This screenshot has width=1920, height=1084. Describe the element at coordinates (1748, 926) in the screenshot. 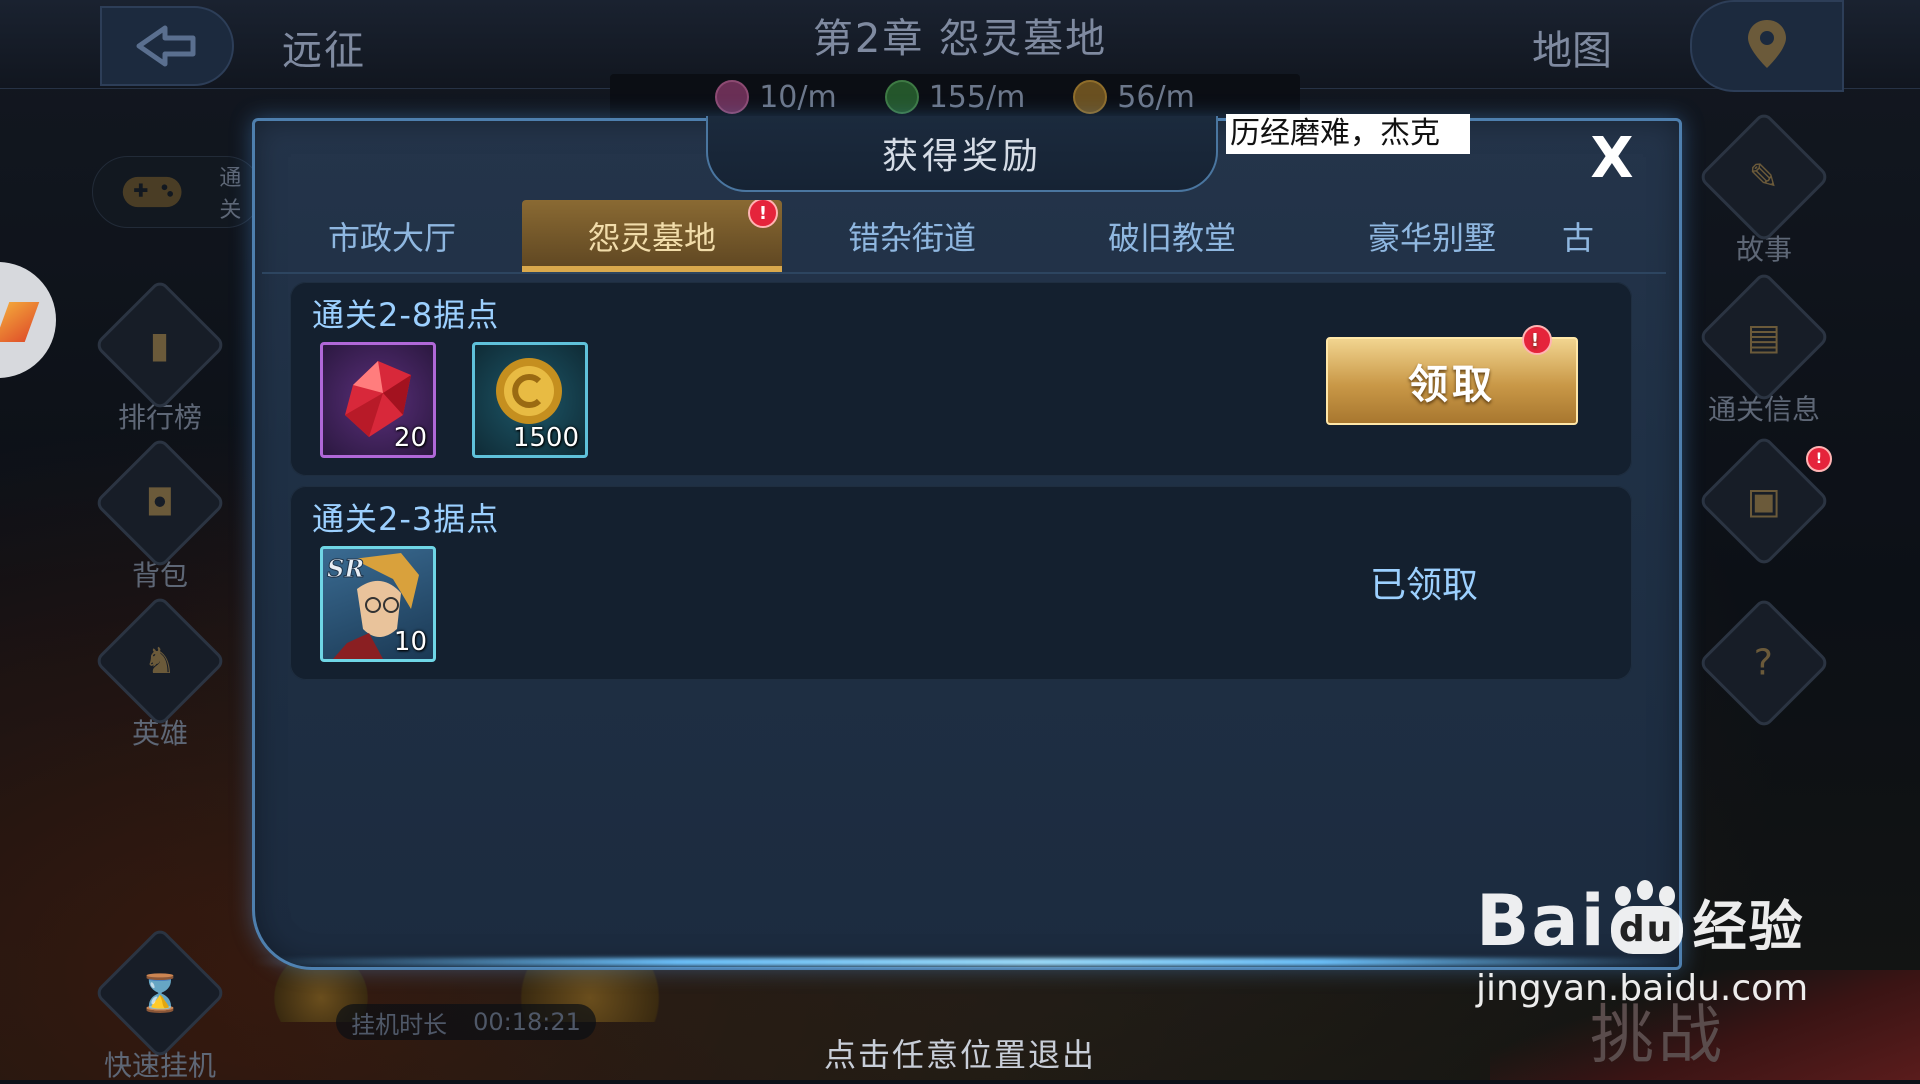

I see `watermark-brand-right: 经验` at that location.